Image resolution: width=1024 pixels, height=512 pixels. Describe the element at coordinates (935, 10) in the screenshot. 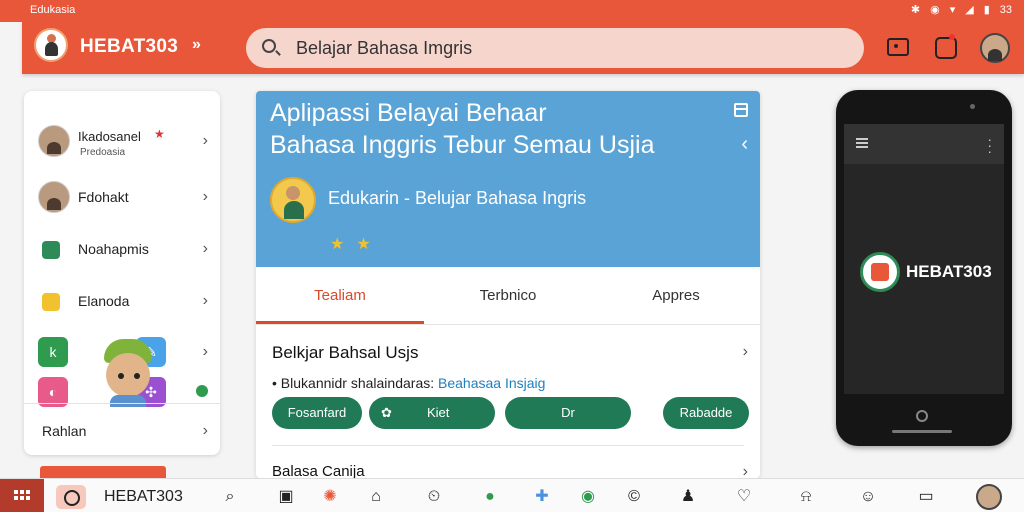

I see `alarm-icon: ◉` at that location.